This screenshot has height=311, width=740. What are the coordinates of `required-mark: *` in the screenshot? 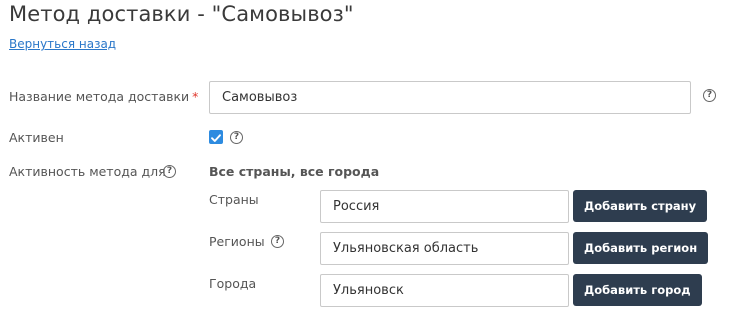 It's located at (195, 96).